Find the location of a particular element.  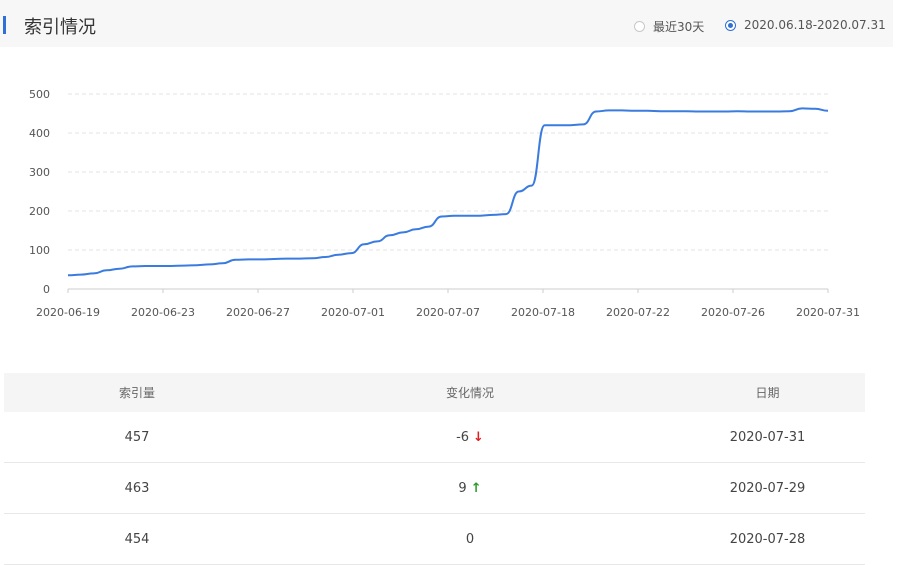

change-value: 9 is located at coordinates (462, 488).